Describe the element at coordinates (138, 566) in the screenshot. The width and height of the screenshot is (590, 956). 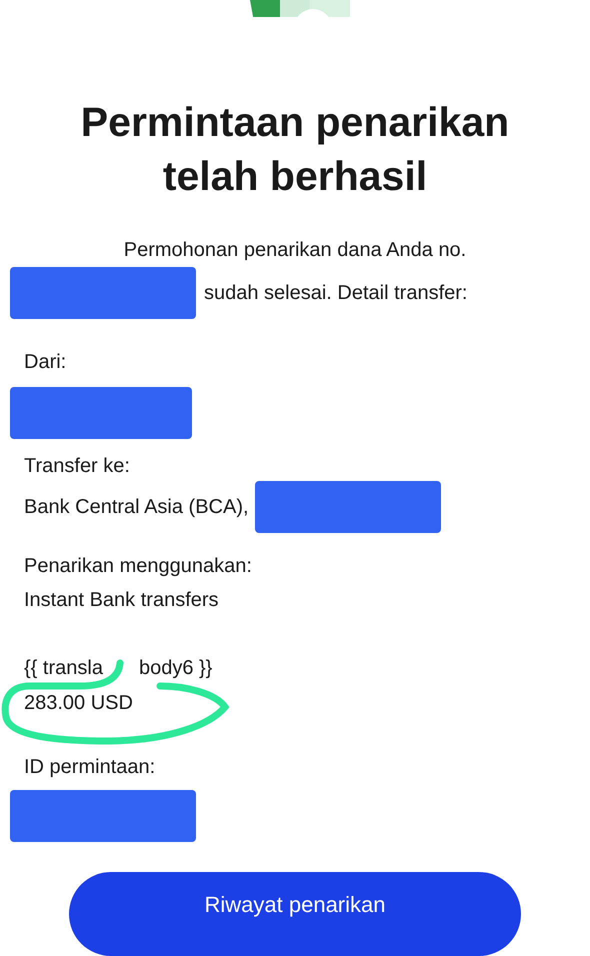
I see `method-label: Penarikan menggunakan:` at that location.